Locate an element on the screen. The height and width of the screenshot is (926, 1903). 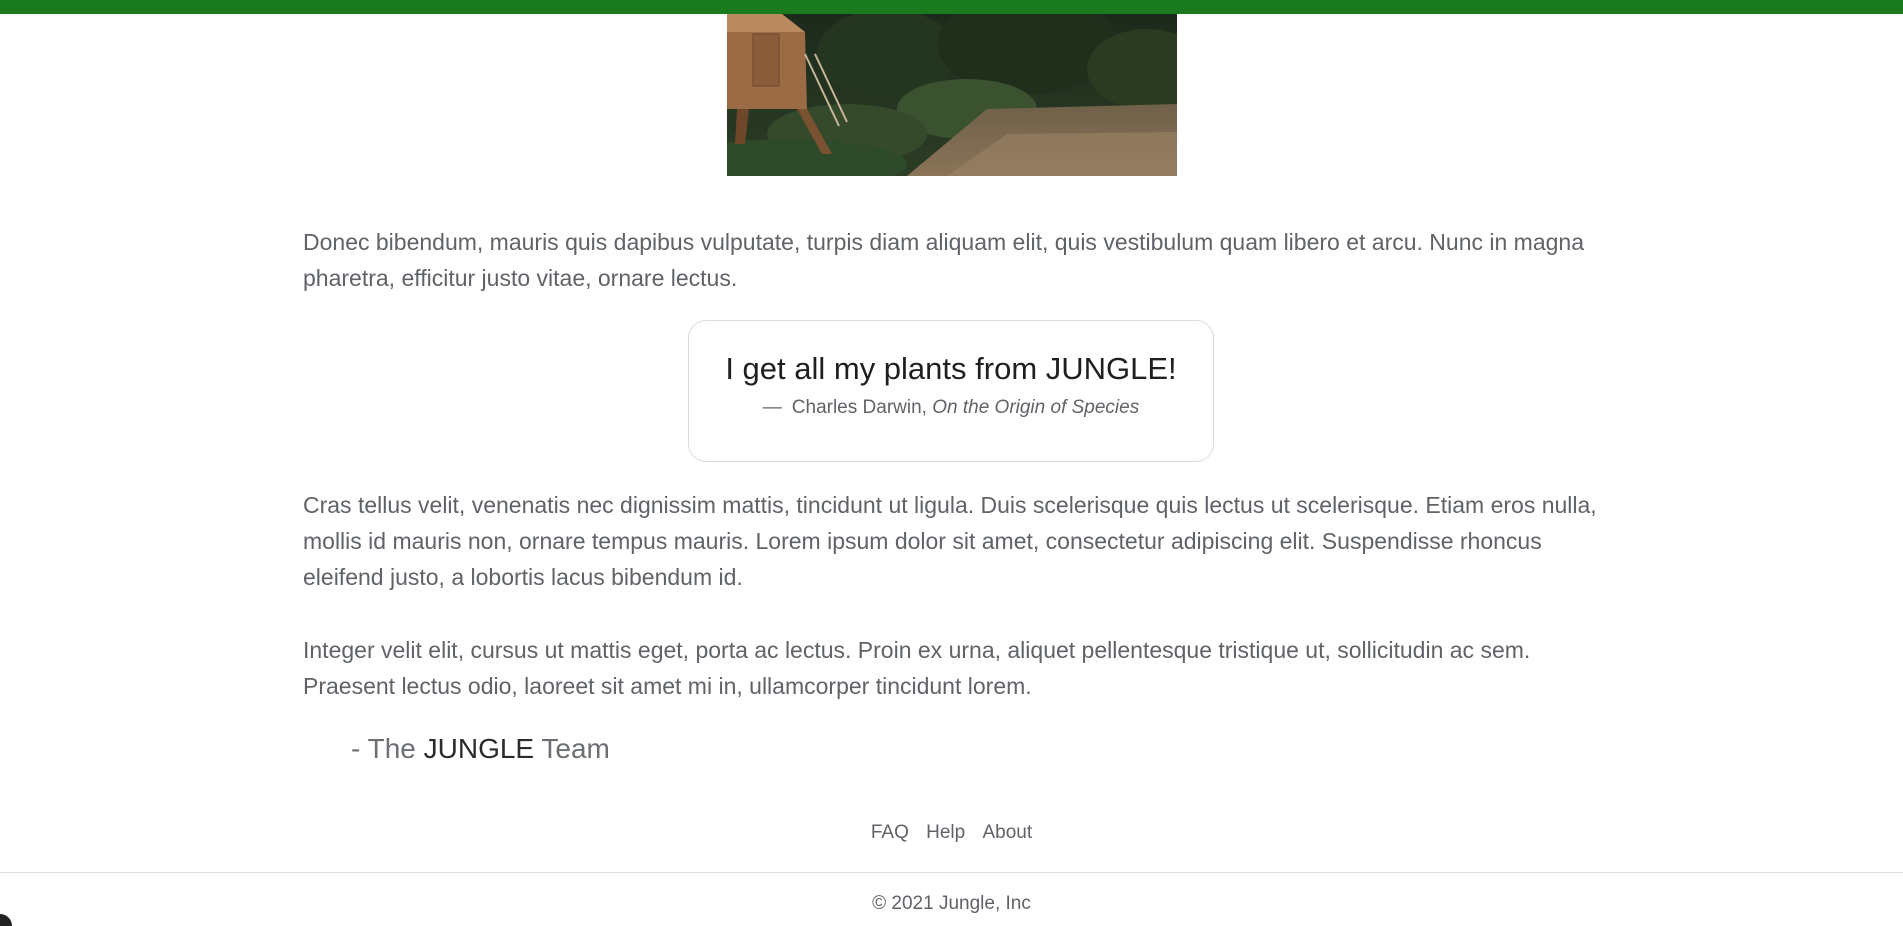
footer-divider is located at coordinates (951, 872).